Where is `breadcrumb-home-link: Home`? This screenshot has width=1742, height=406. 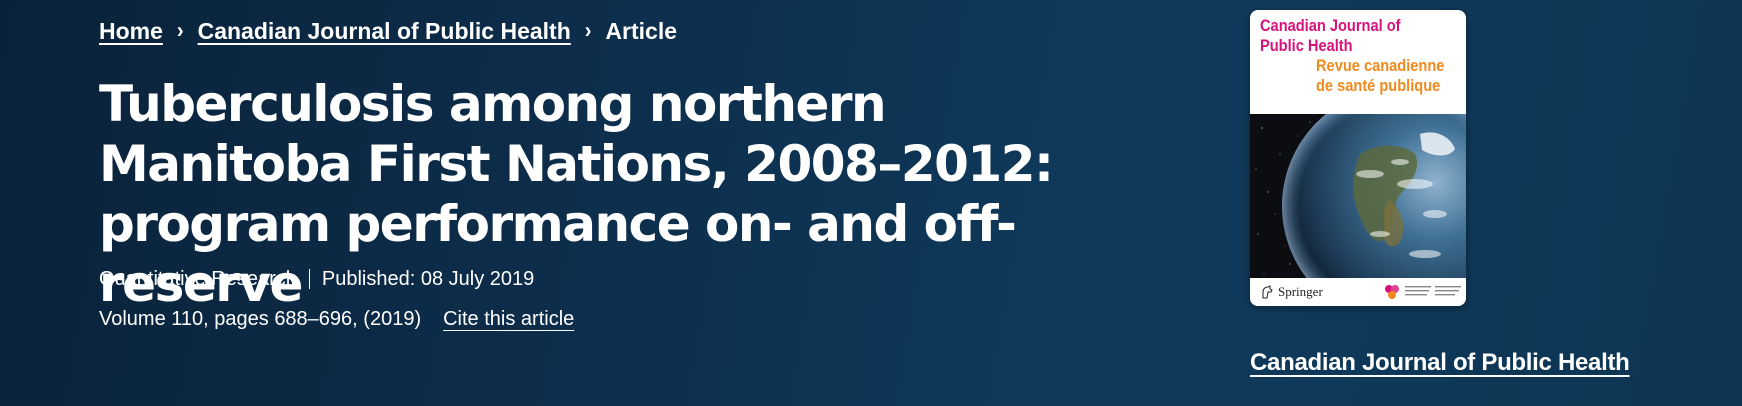
breadcrumb-home-link: Home is located at coordinates (131, 31).